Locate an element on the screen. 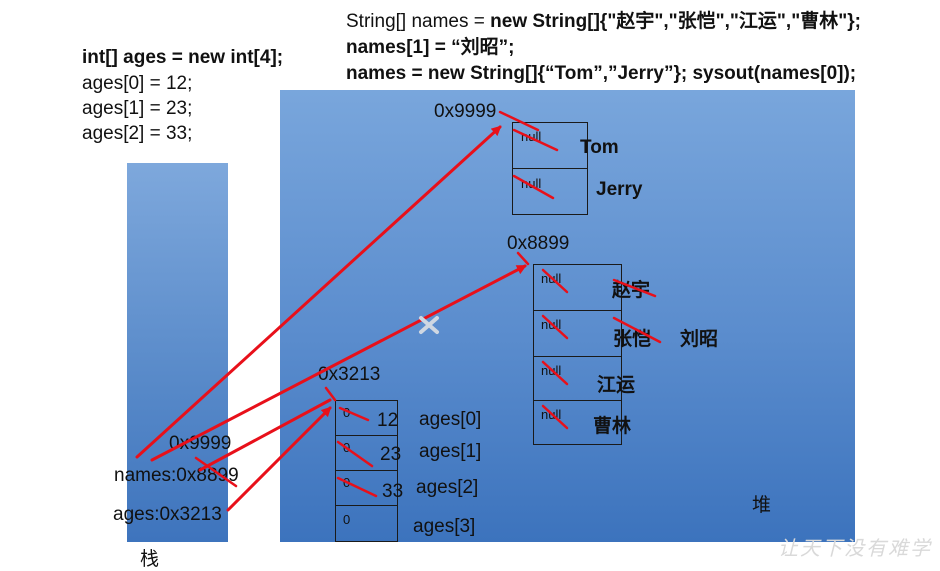 The height and width of the screenshot is (571, 940). strike-0x3213 is located at coordinates (330, 394).